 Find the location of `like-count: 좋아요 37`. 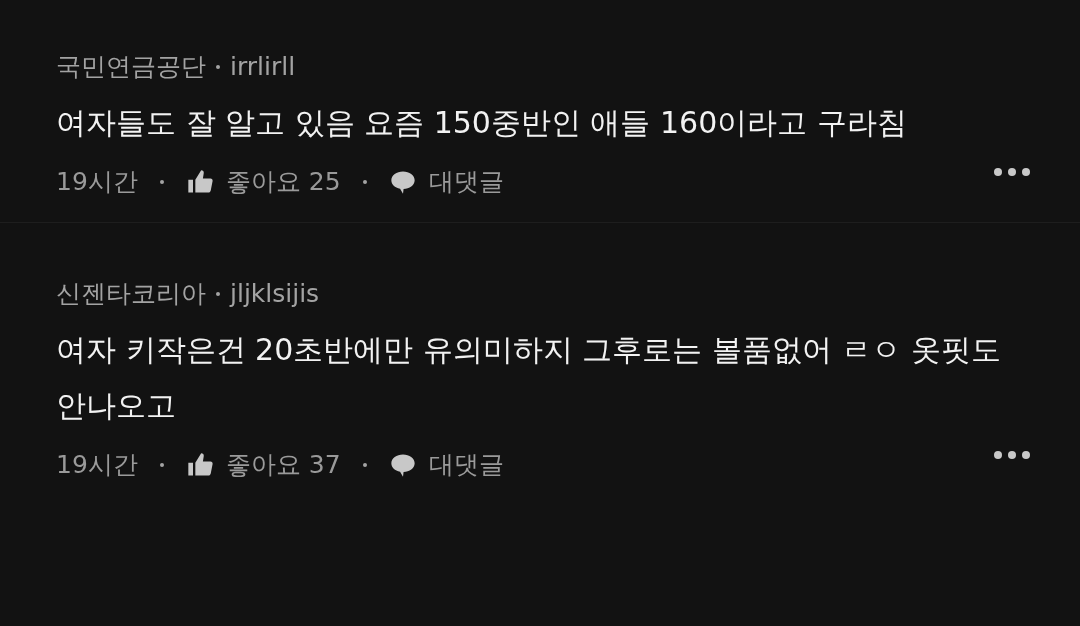

like-count: 좋아요 37 is located at coordinates (283, 464).